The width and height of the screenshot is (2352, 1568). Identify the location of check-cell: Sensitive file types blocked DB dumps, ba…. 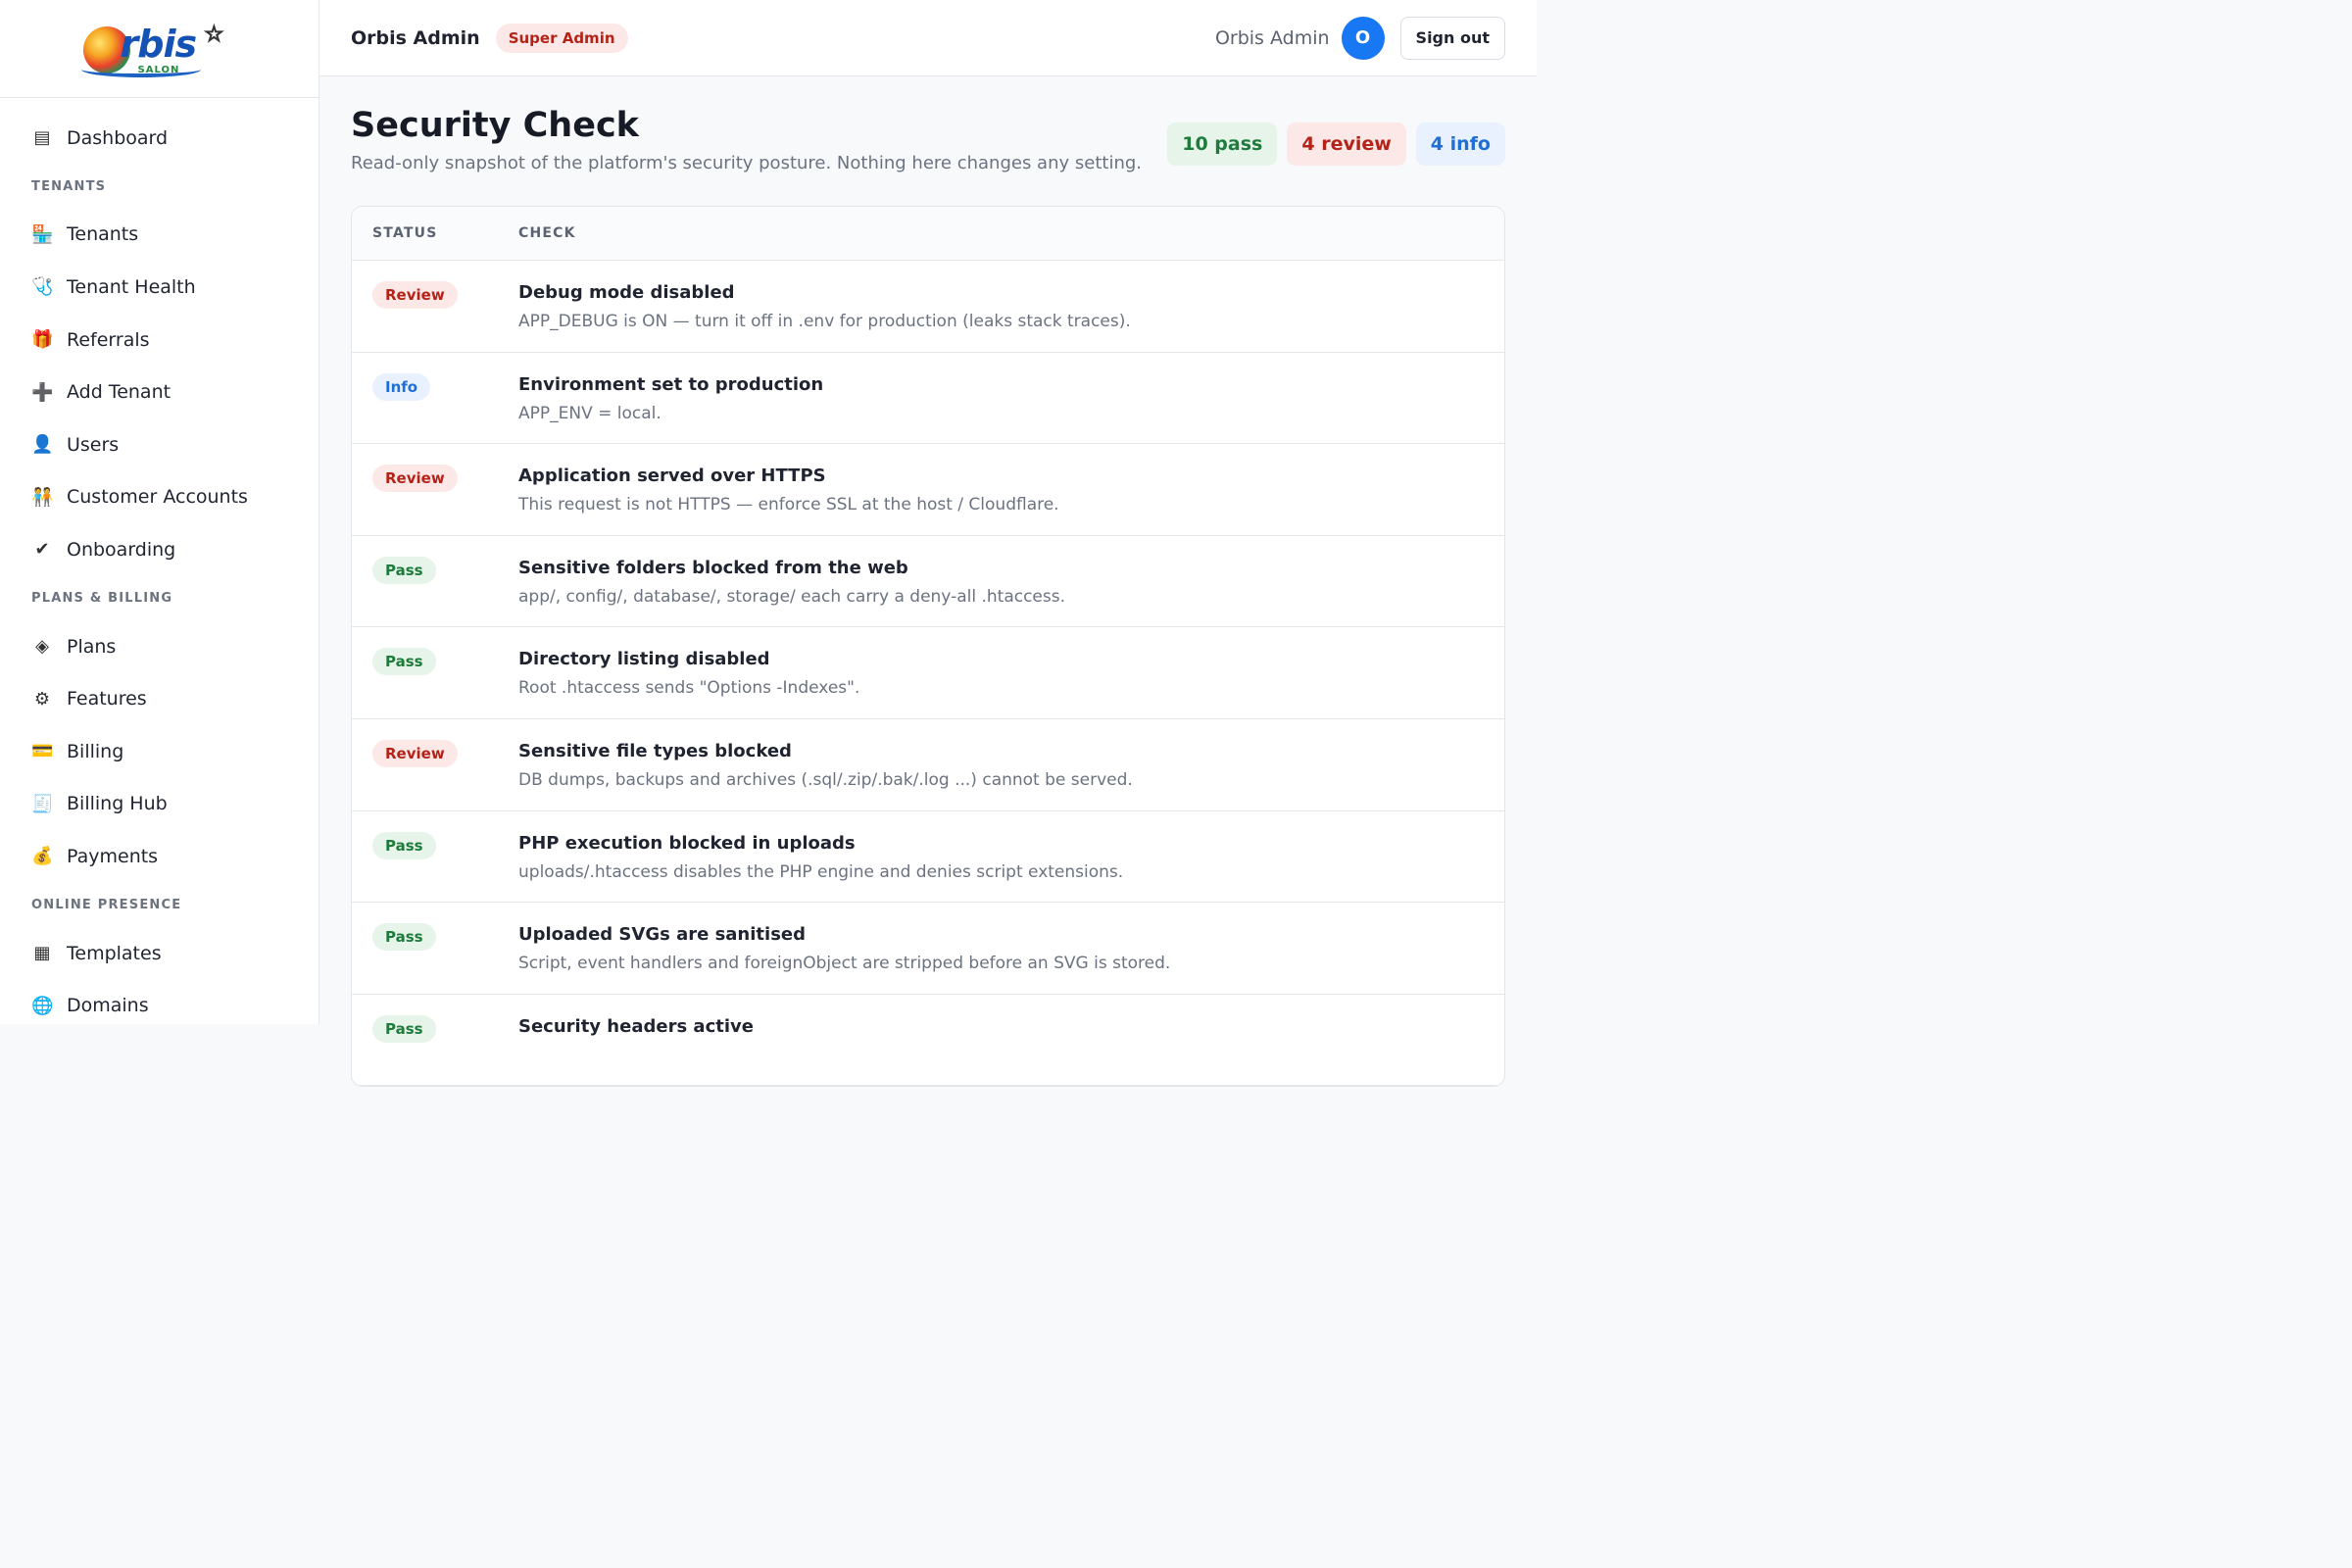
(1011, 764).